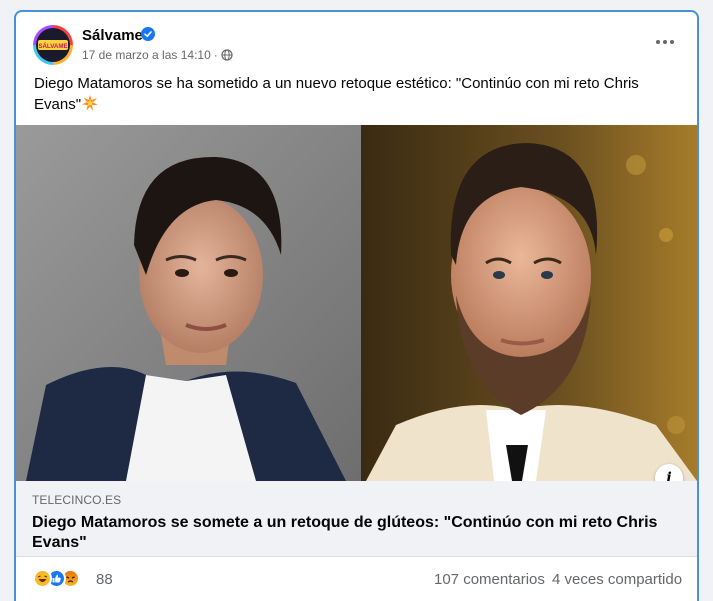 This screenshot has width=713, height=601. I want to click on globe-icon, so click(227, 56).